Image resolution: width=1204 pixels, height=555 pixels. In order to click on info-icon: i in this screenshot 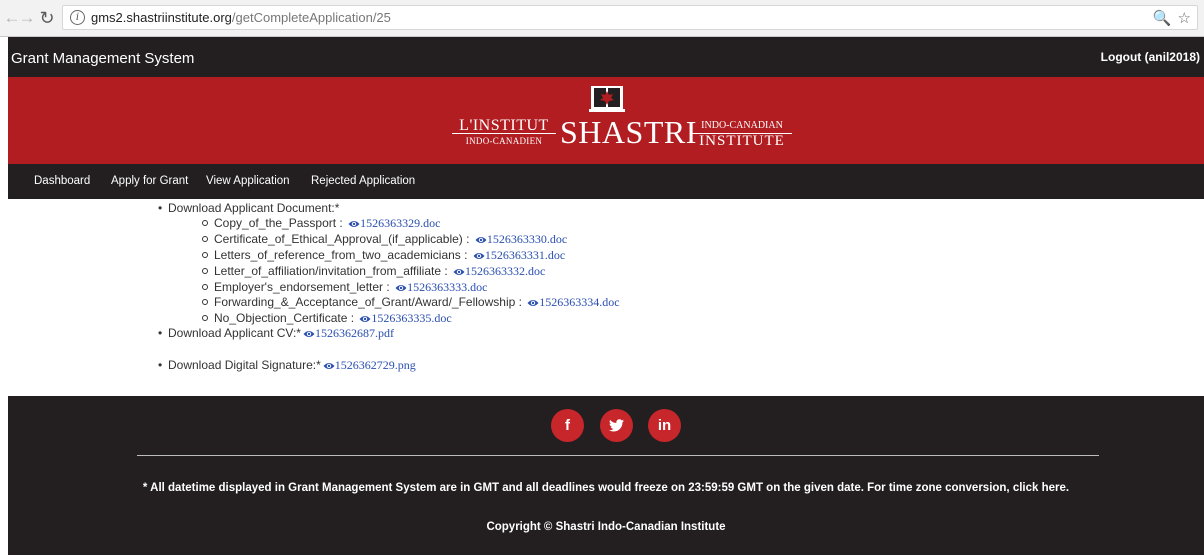, I will do `click(77, 17)`.